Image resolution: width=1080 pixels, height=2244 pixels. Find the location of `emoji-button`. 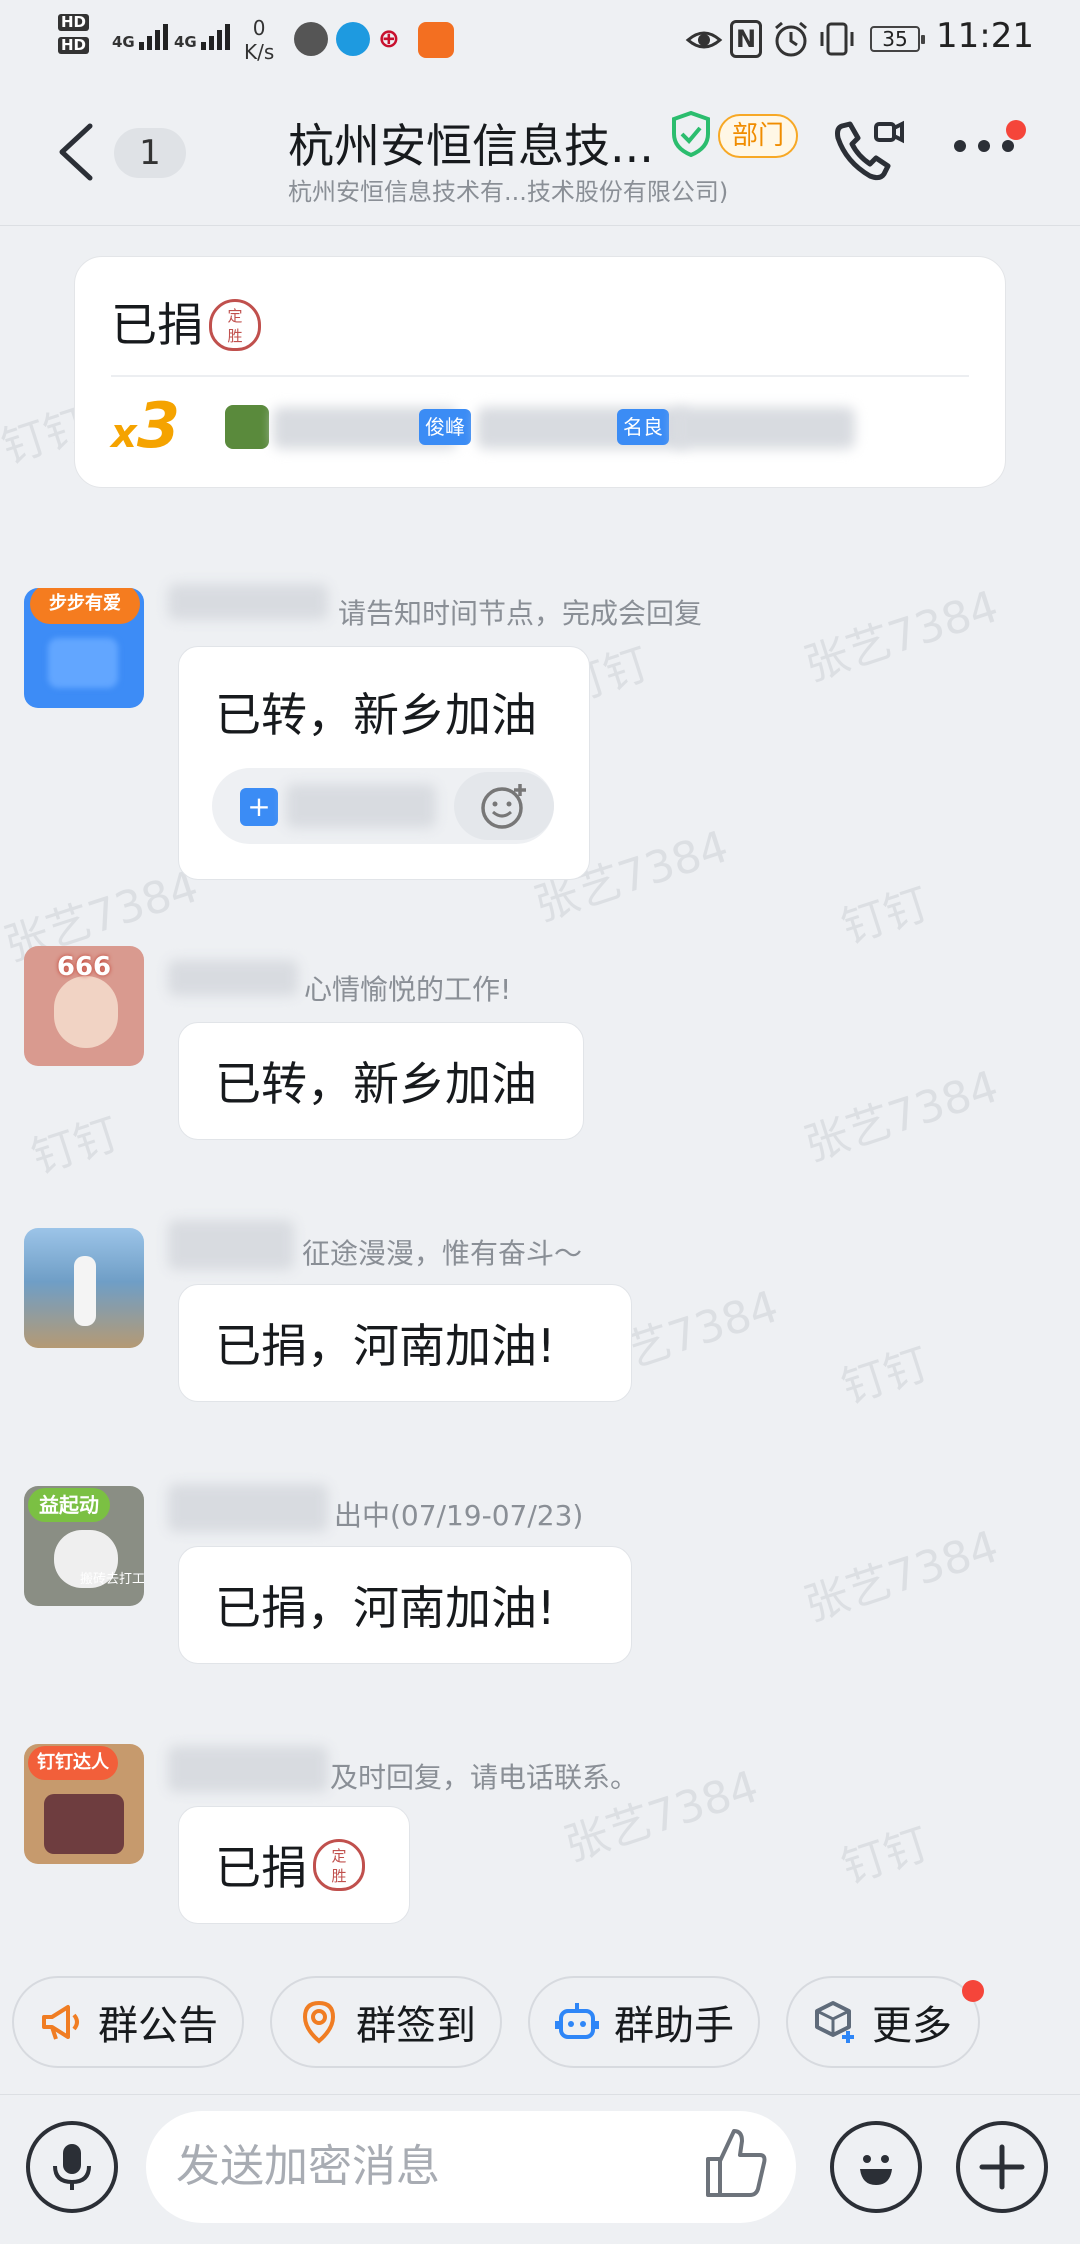

emoji-button is located at coordinates (876, 2167).